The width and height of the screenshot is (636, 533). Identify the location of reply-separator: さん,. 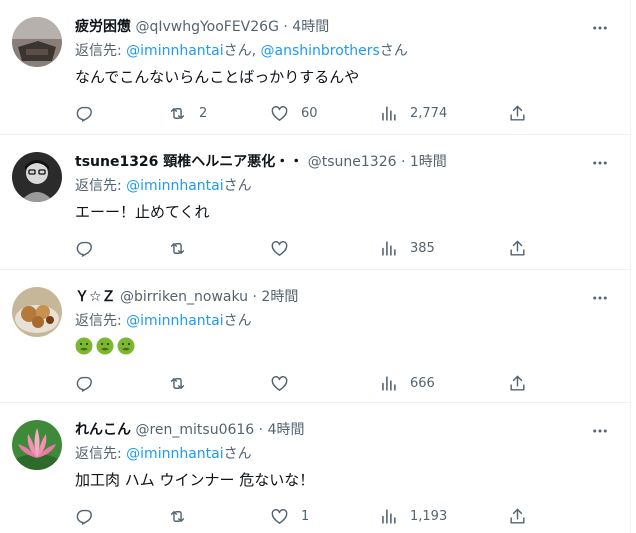
(242, 51).